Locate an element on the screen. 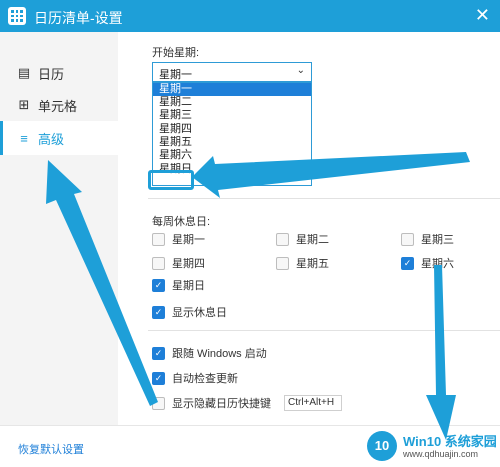 The height and width of the screenshot is (467, 500). checkbox-thursday: 星期四 is located at coordinates (178, 263).